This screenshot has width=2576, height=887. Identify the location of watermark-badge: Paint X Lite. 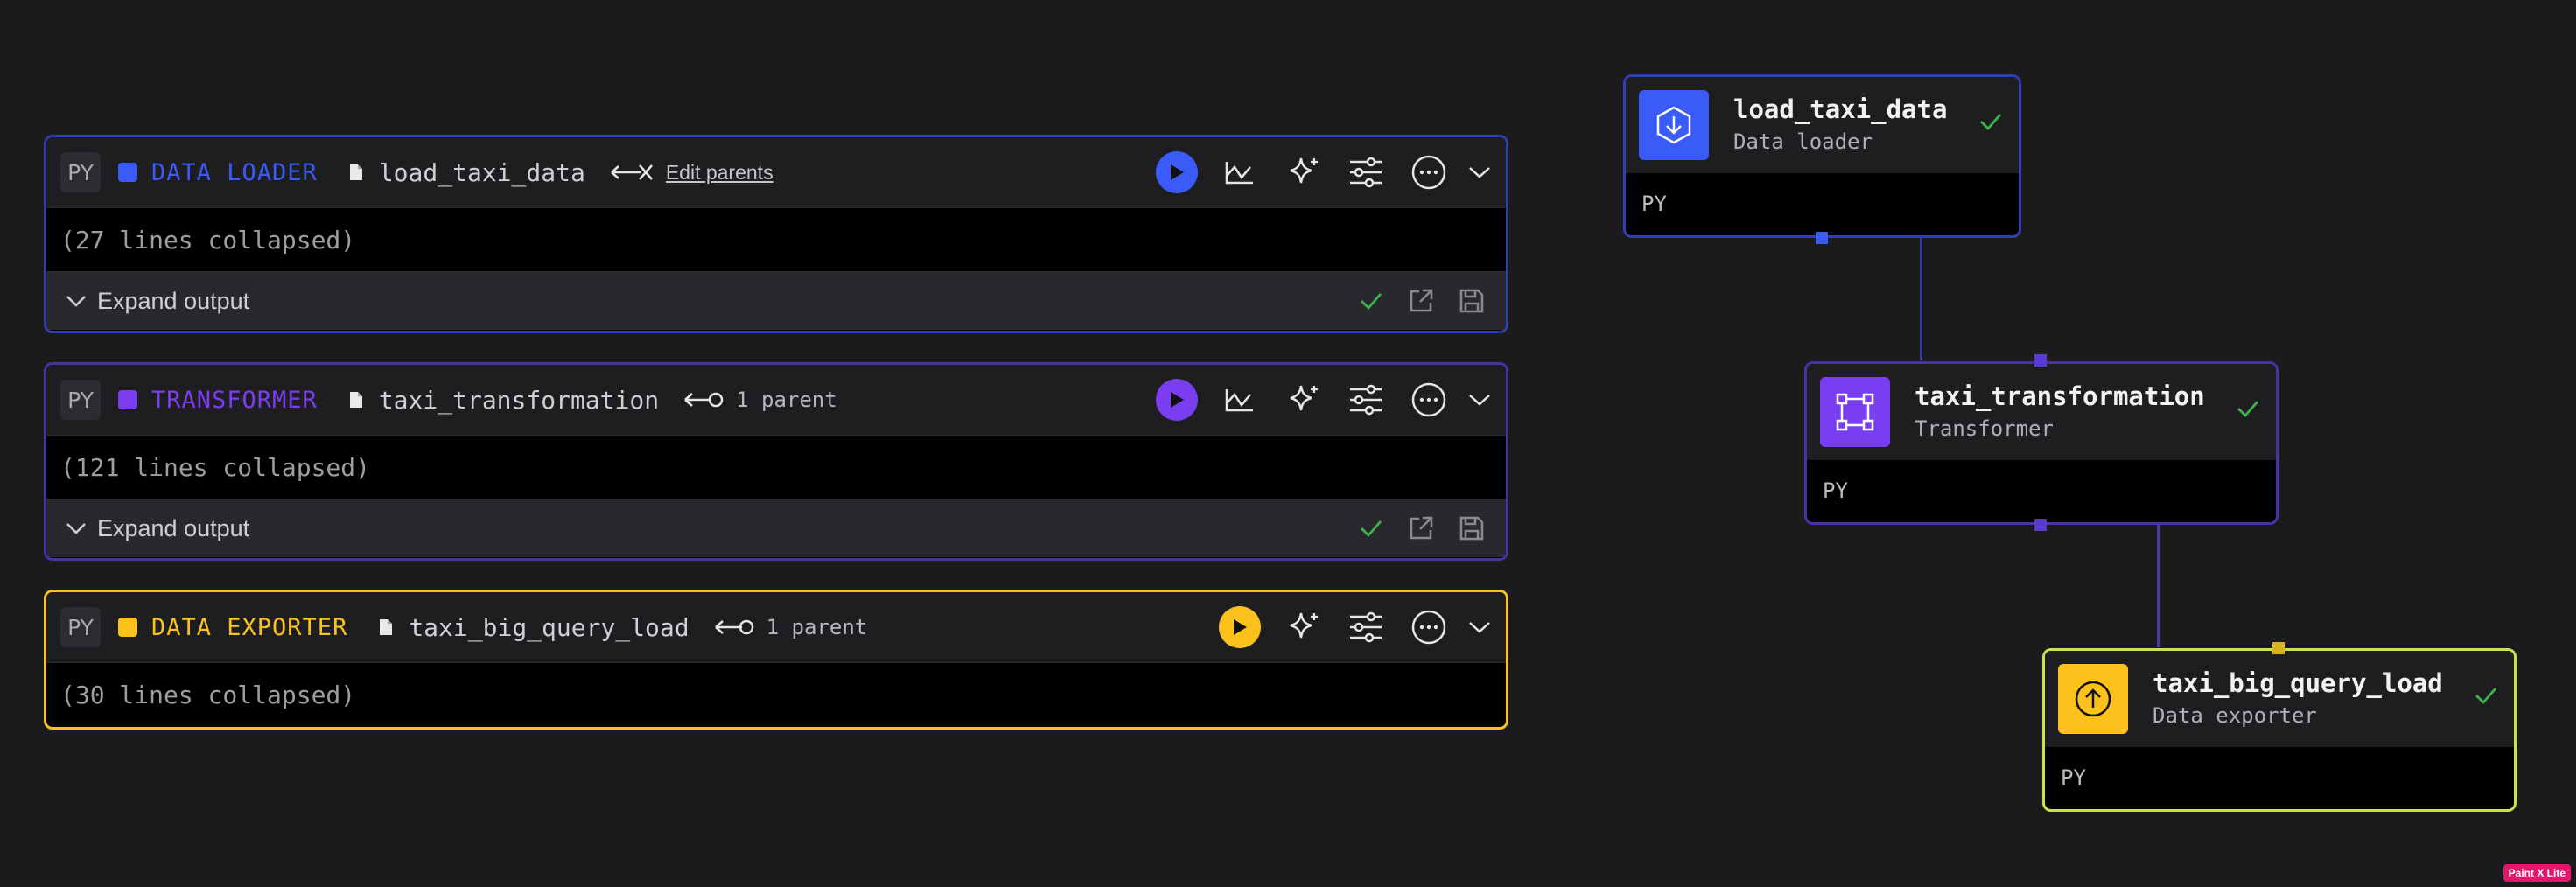
(2536, 873).